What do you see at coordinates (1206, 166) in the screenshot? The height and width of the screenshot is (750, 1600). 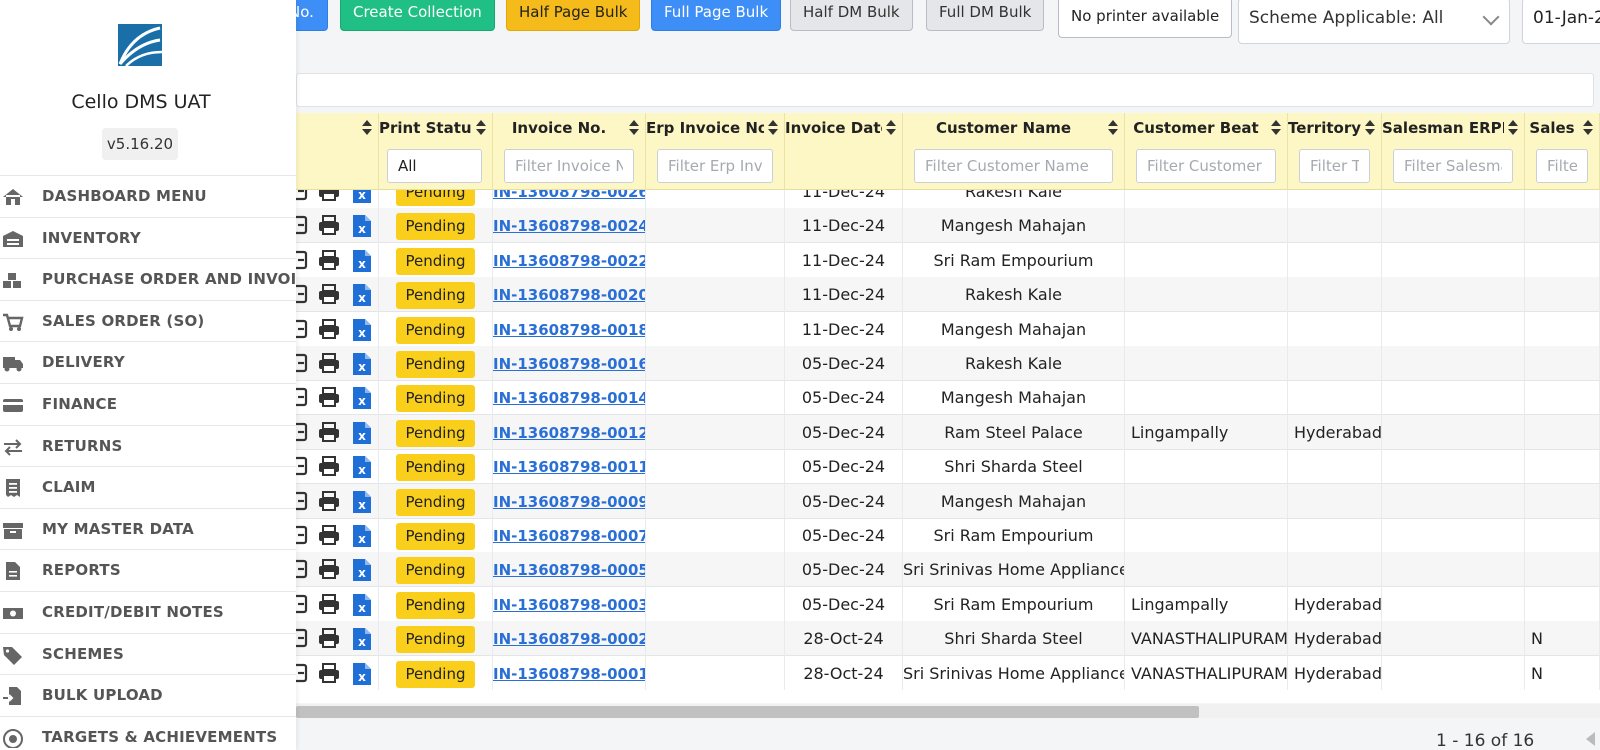 I see `filter-input-customer_beat` at bounding box center [1206, 166].